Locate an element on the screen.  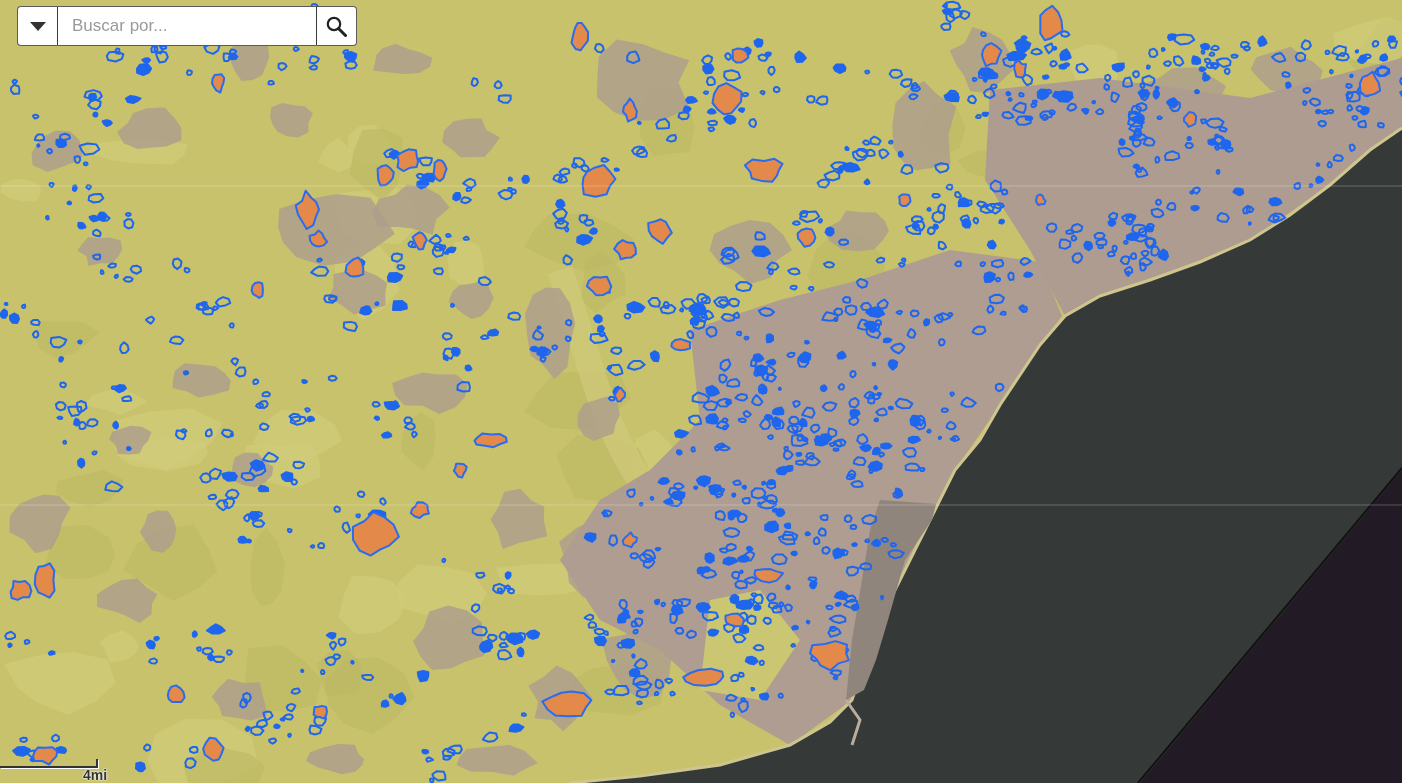
dropdown-button is located at coordinates (37, 26).